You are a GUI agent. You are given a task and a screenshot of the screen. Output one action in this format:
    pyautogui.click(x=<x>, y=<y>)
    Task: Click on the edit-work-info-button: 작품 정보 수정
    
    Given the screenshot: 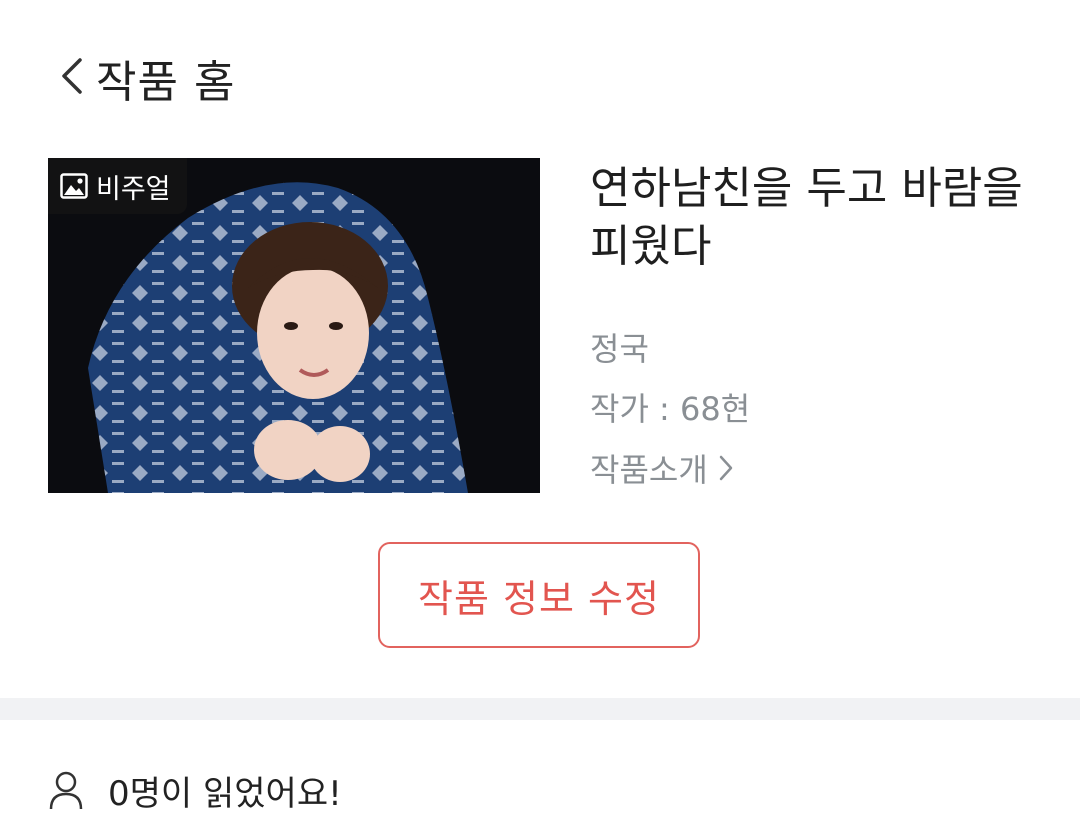 What is the action you would take?
    pyautogui.click(x=539, y=595)
    